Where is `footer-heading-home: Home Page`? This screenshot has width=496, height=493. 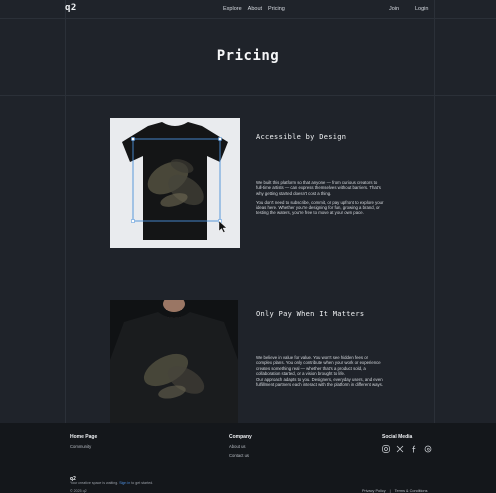 footer-heading-home: Home Page is located at coordinates (84, 437).